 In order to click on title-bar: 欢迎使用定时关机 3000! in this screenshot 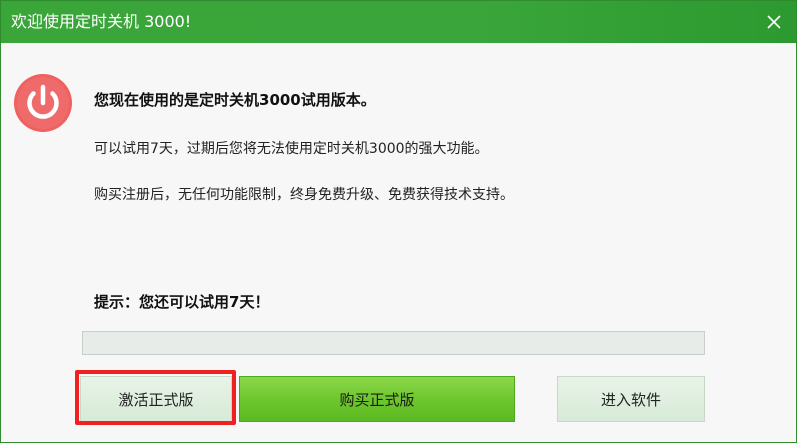, I will do `click(398, 22)`.